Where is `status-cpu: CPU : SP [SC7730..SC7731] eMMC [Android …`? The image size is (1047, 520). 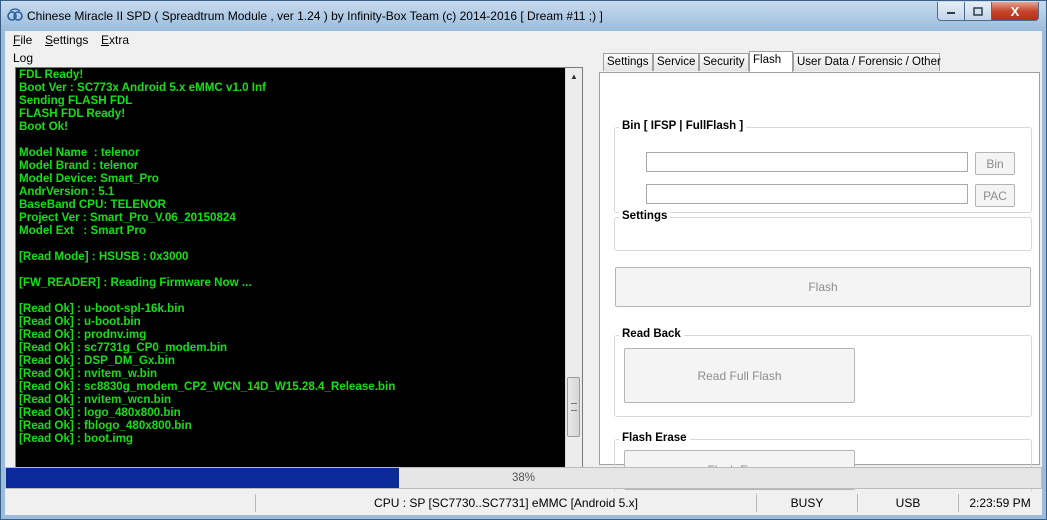 status-cpu: CPU : SP [SC7730..SC7731] eMMC [Android … is located at coordinates (506, 503).